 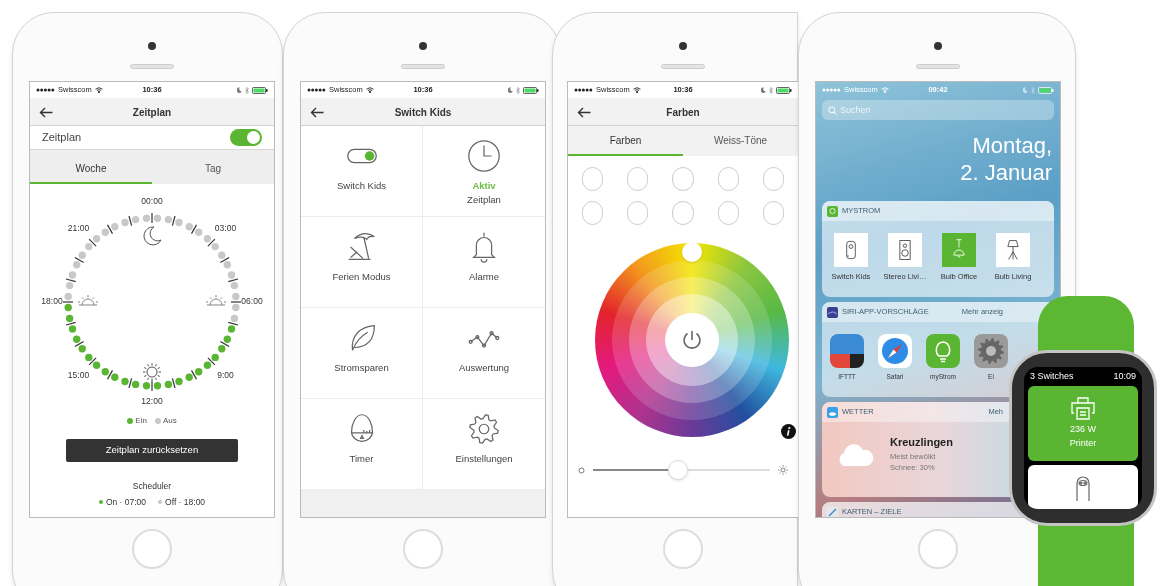 I want to click on tab: Weiss-Töne, so click(x=740, y=141).